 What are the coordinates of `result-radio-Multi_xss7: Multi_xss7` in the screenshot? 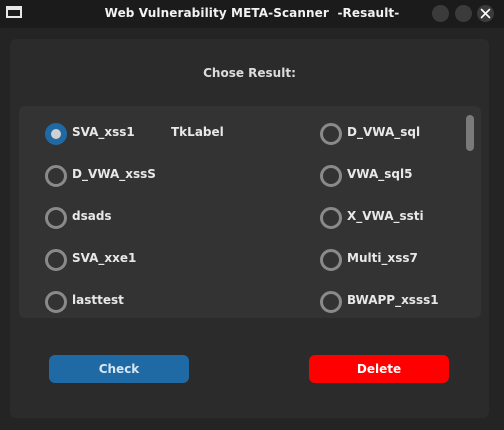 It's located at (390, 259).